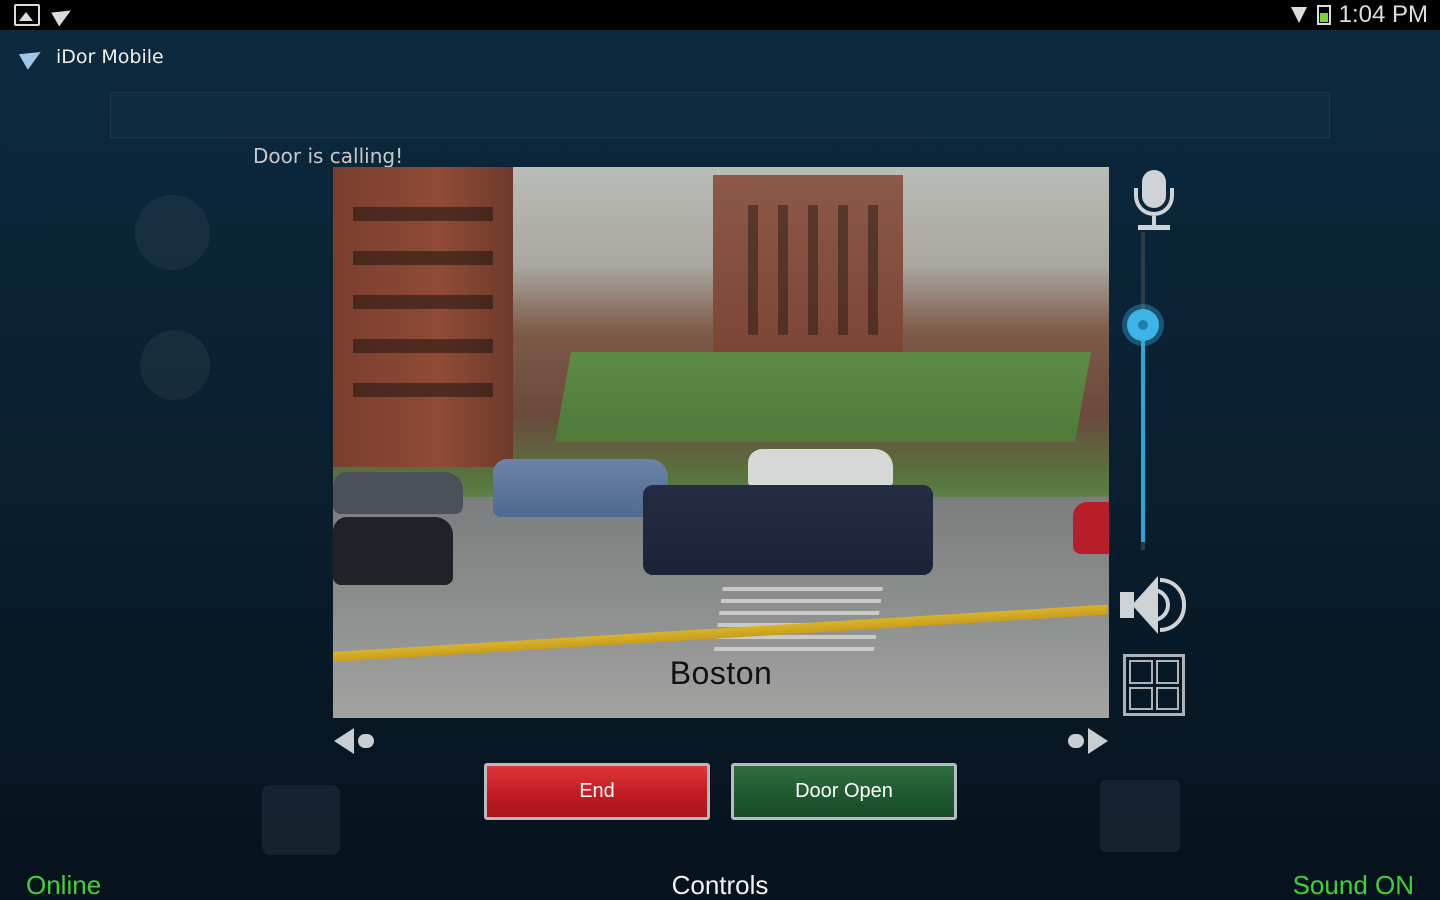 The height and width of the screenshot is (900, 1440). Describe the element at coordinates (33, 57) in the screenshot. I see `idor-logo-icon` at that location.